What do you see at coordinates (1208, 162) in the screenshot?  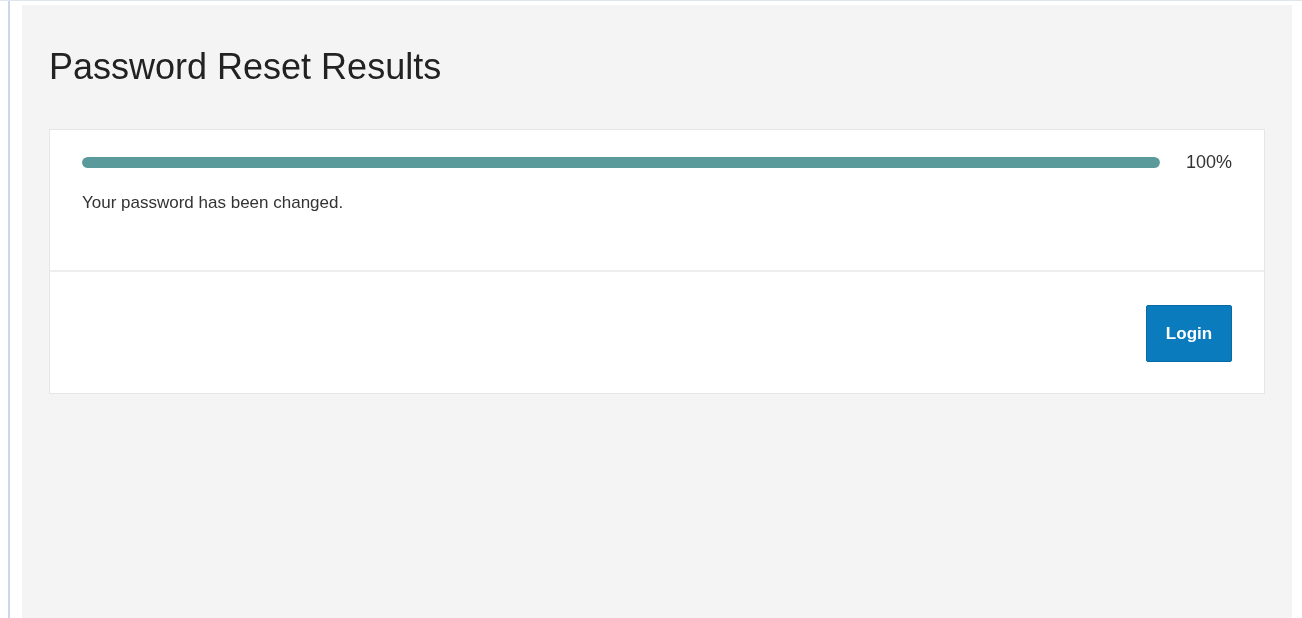 I see `progress-reading: 100%` at bounding box center [1208, 162].